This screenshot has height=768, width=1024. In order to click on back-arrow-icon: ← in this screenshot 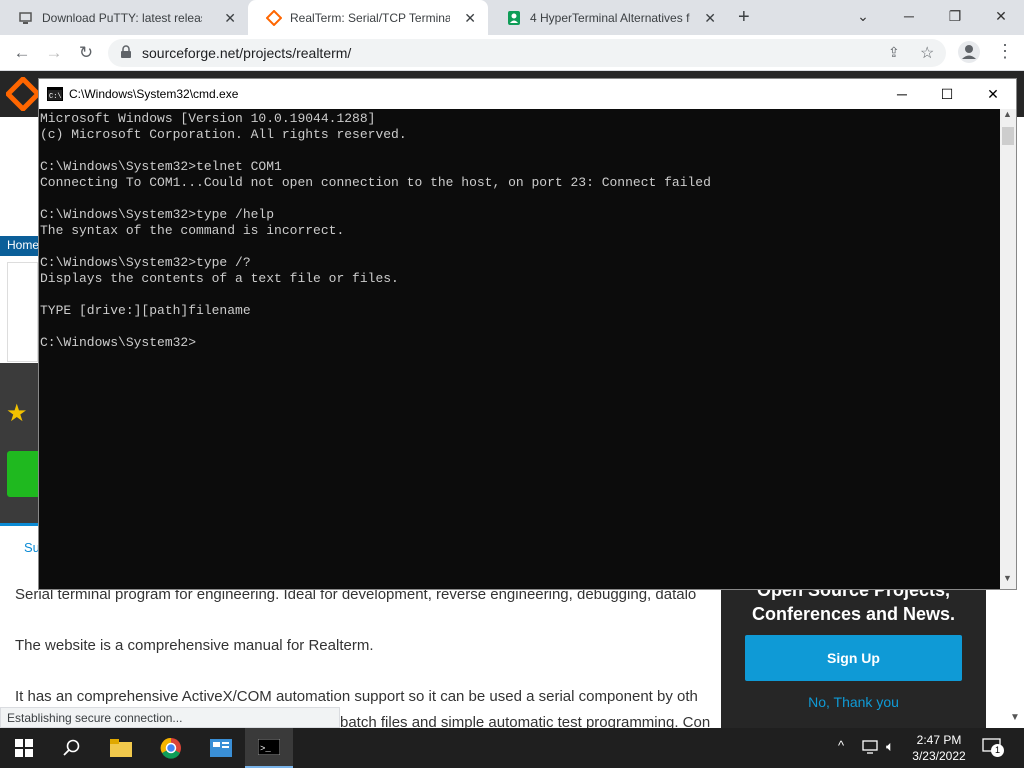, I will do `click(22, 53)`.